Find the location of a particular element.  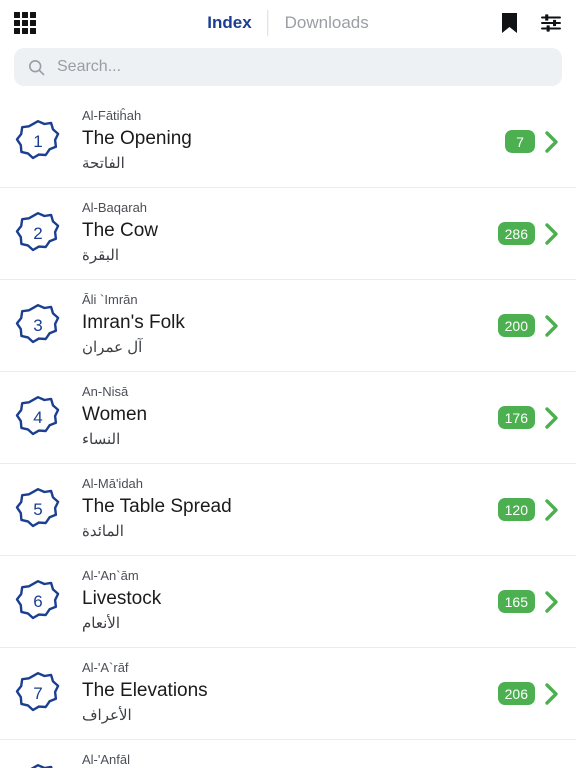

list-item-trailing: 286 is located at coordinates (529, 234).